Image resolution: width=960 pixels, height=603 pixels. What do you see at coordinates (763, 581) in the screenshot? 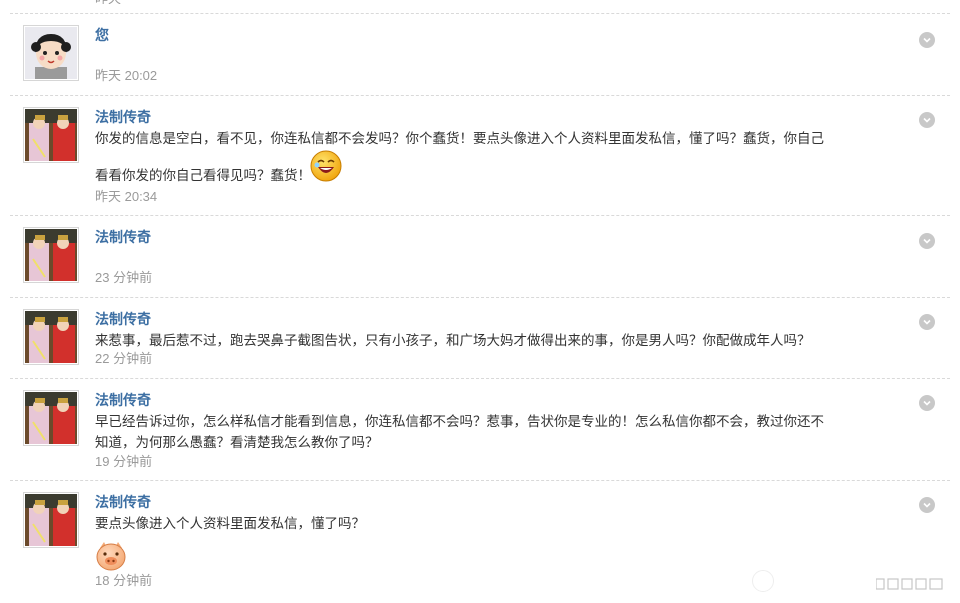
I see `watermark-circle` at bounding box center [763, 581].